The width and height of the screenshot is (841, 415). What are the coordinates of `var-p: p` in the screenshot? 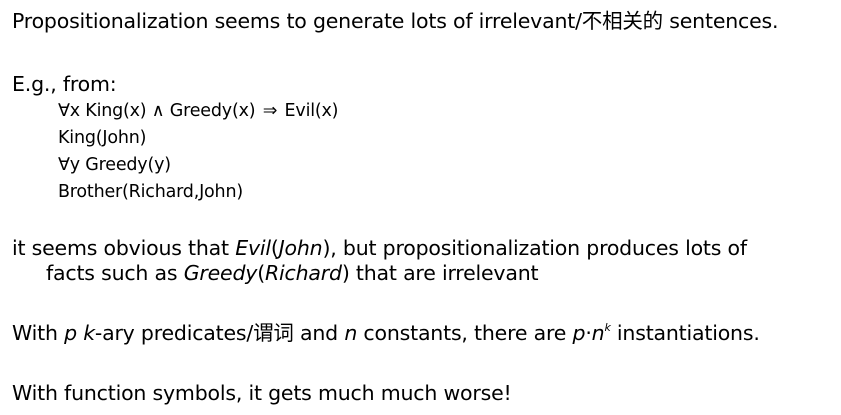 It's located at (70, 333).